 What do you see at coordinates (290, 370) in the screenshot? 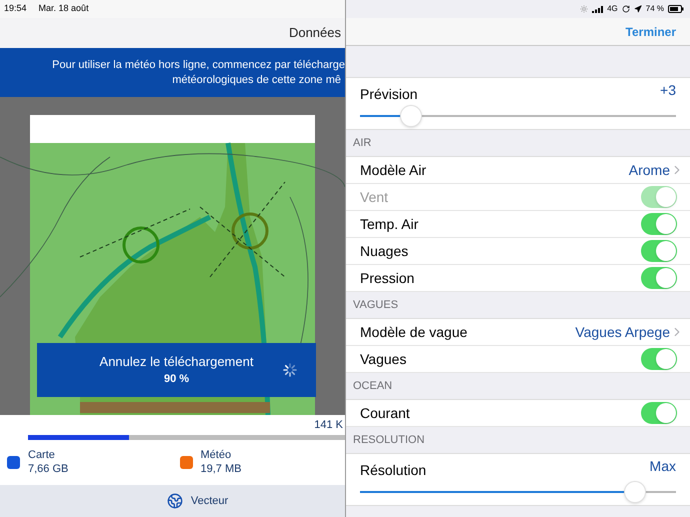
I see `spinner-icon` at bounding box center [290, 370].